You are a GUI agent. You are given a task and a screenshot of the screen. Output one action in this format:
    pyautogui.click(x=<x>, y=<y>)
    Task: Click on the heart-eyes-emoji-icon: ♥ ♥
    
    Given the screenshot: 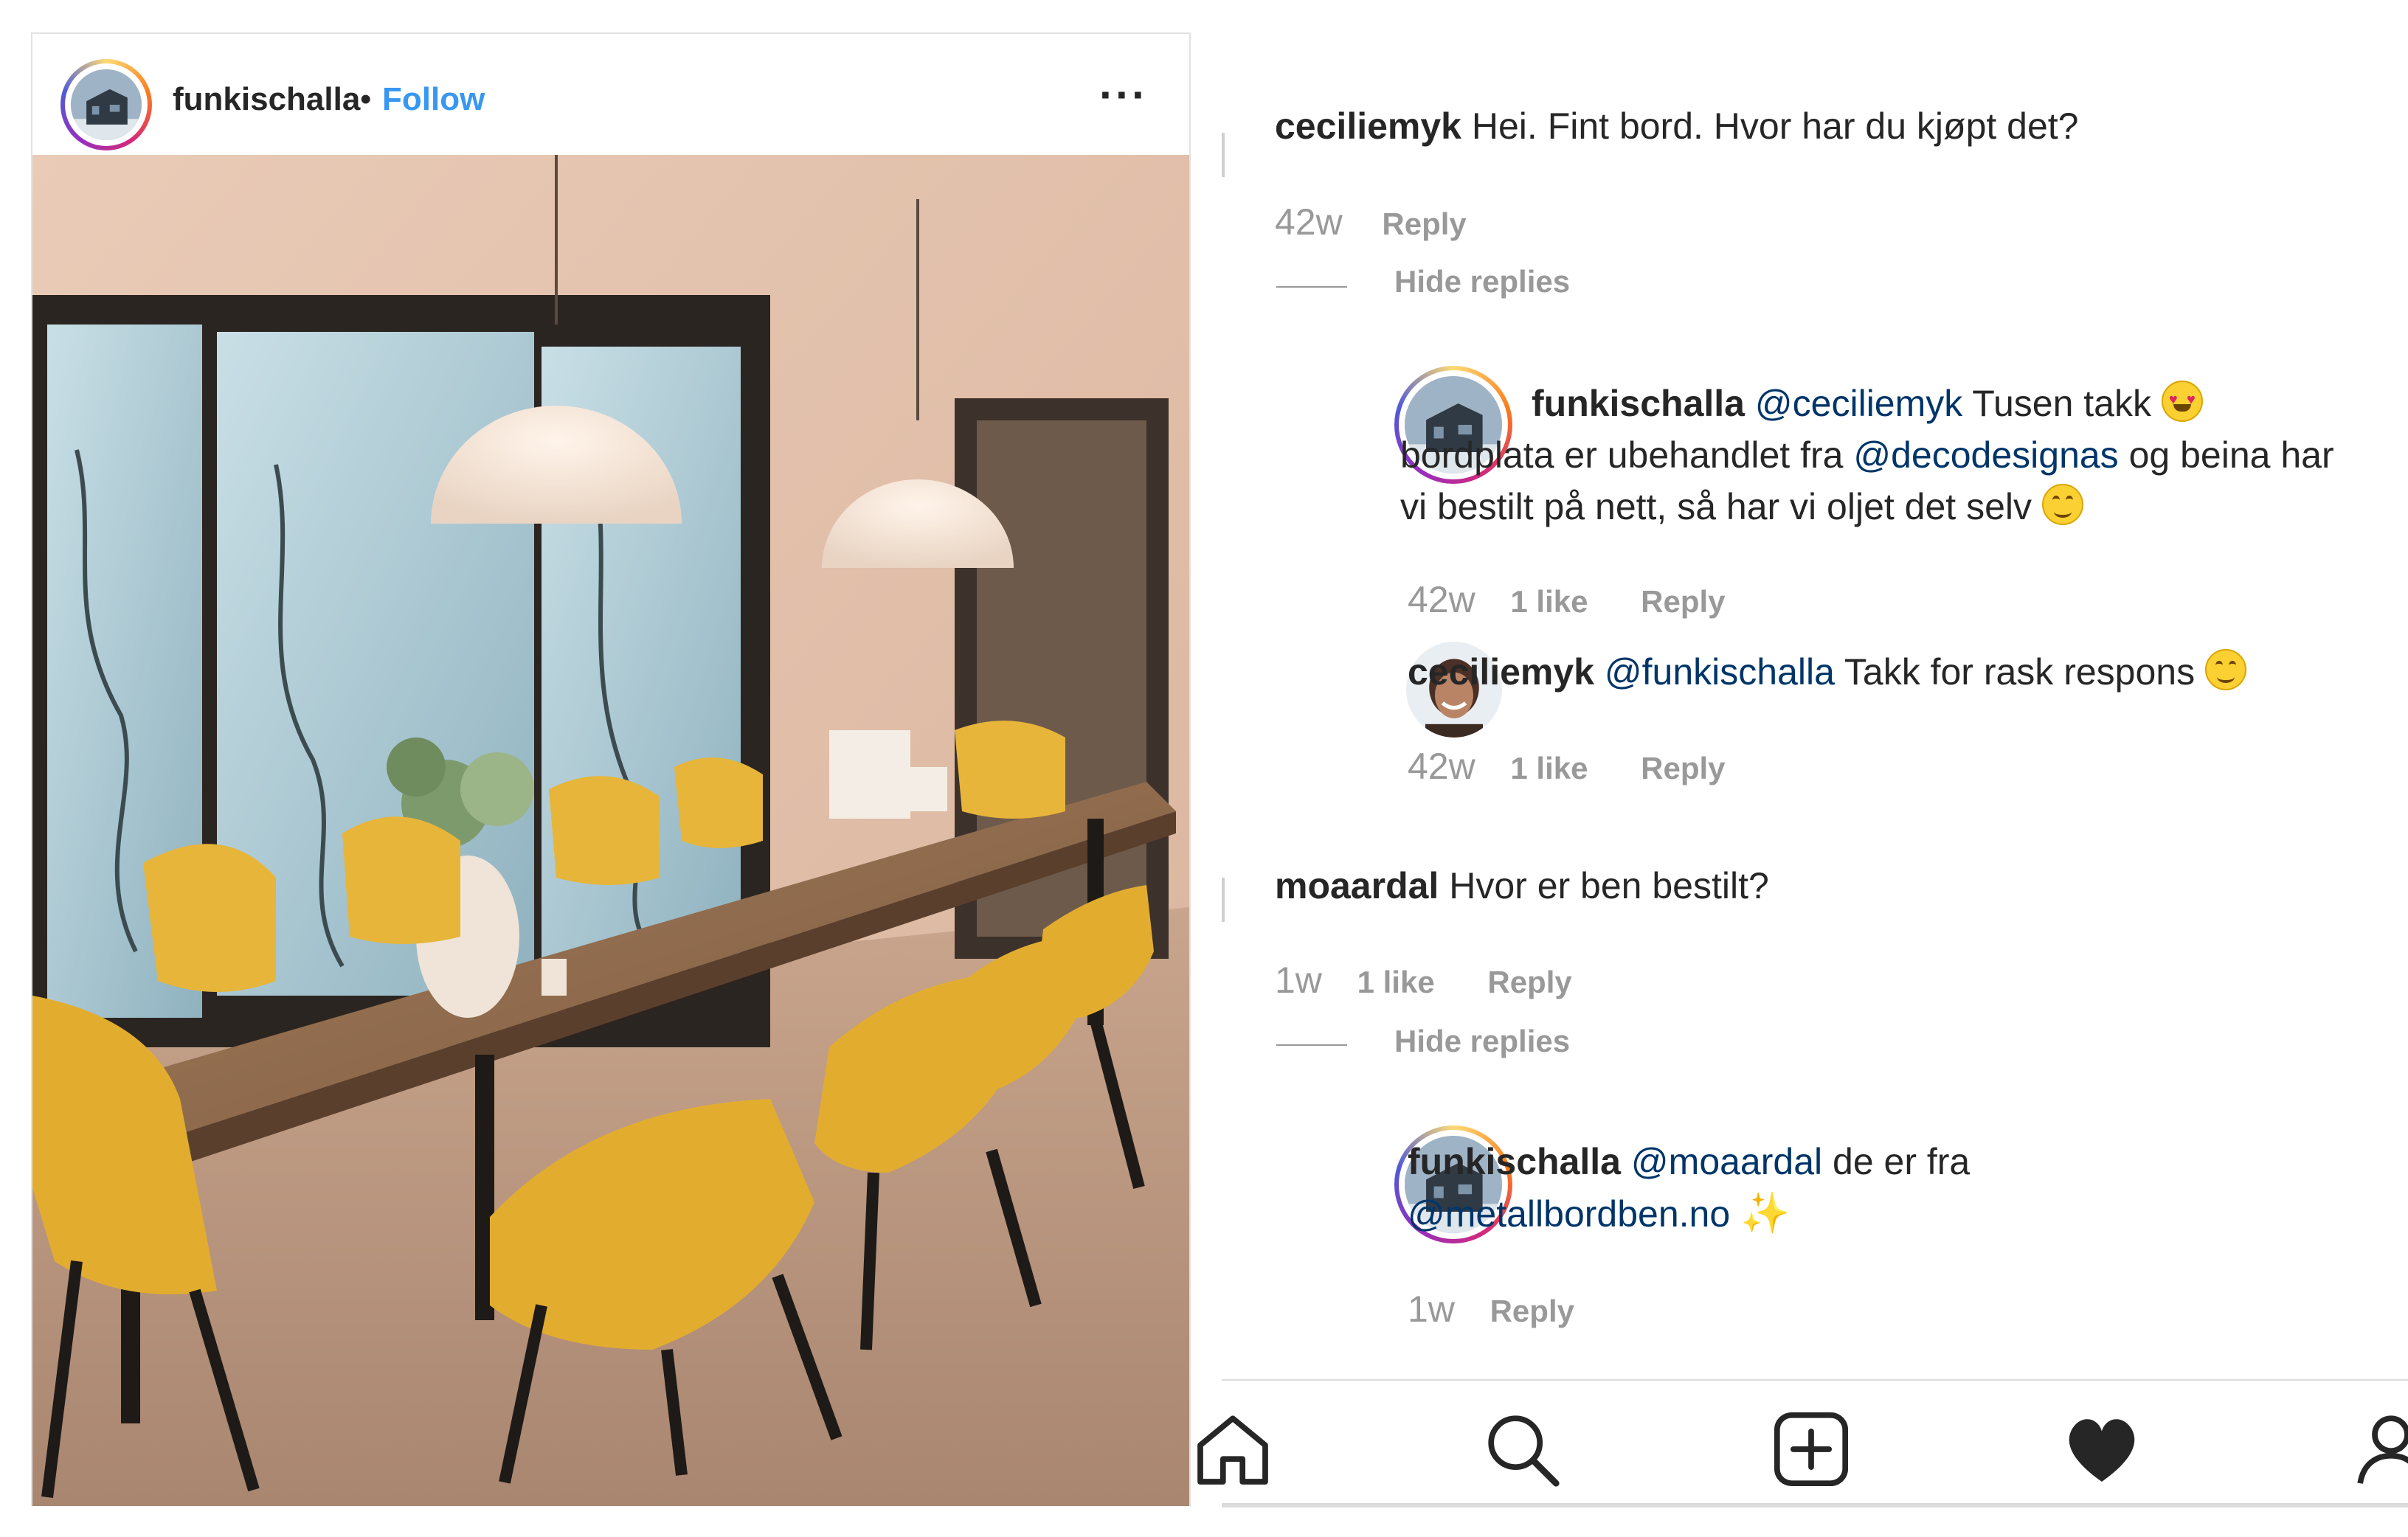 What is the action you would take?
    pyautogui.click(x=2182, y=401)
    